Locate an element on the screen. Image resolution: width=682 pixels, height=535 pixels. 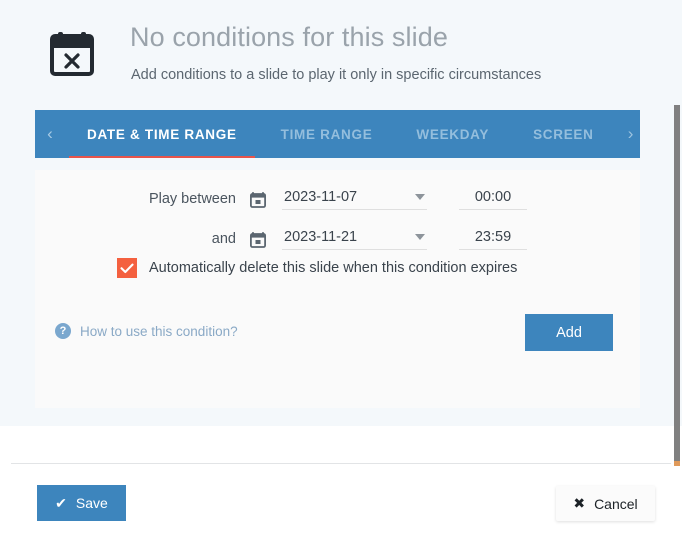
help-icon: ? is located at coordinates (63, 331).